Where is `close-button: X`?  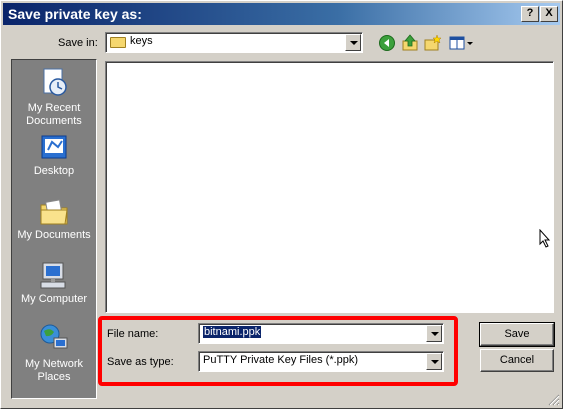
close-button: X is located at coordinates (549, 14).